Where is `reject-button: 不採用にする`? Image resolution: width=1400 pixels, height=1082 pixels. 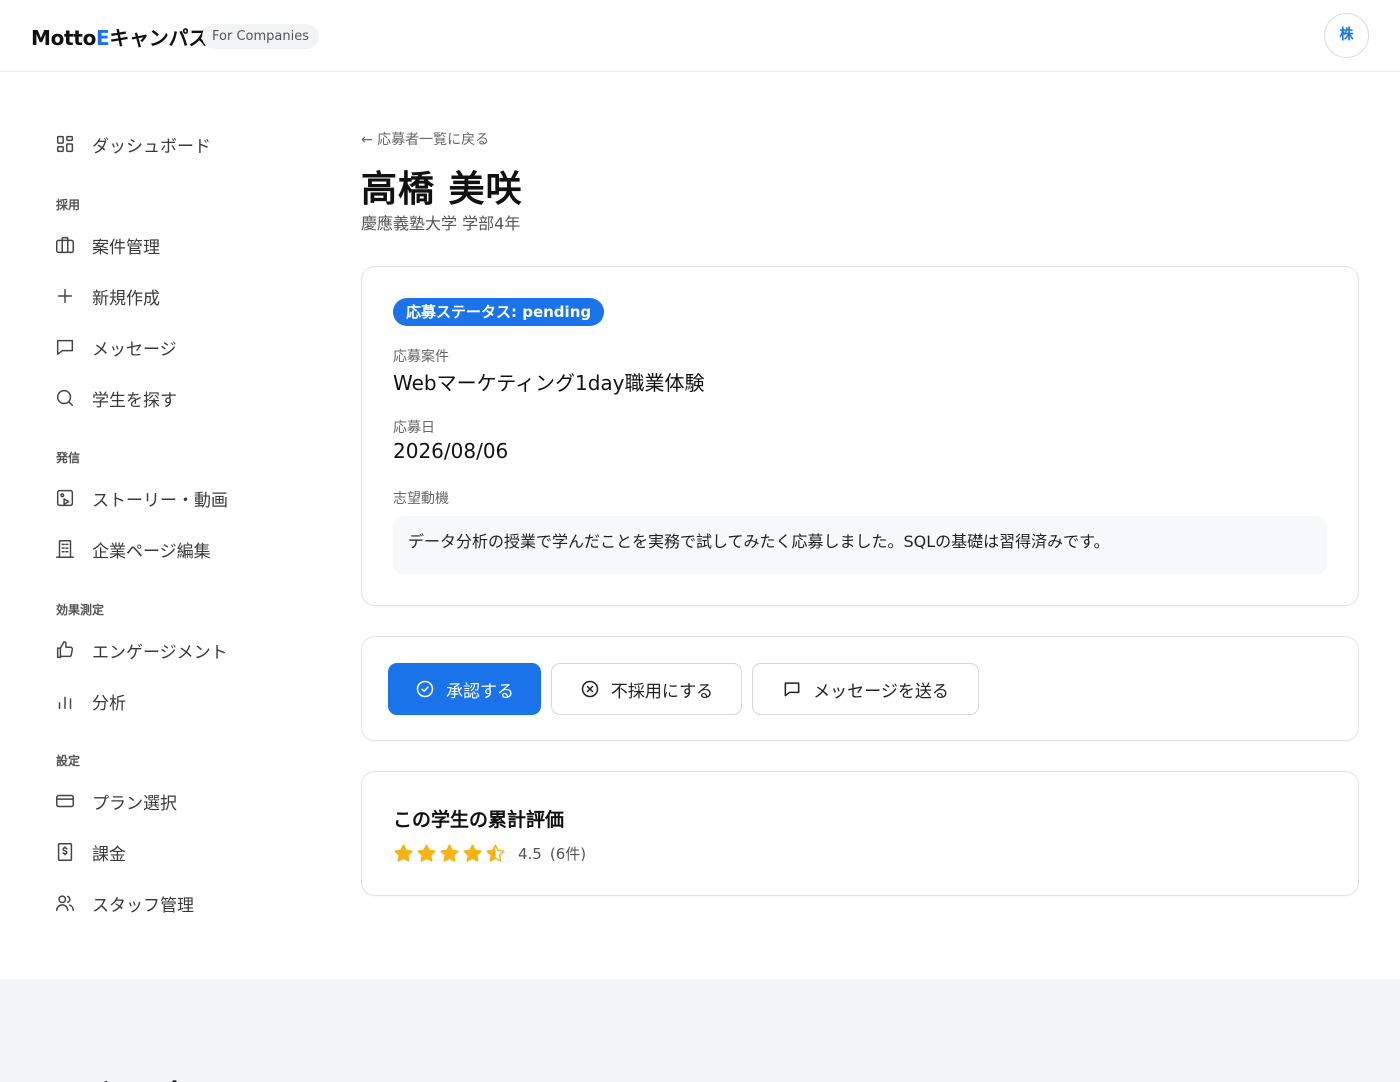 reject-button: 不採用にする is located at coordinates (646, 689).